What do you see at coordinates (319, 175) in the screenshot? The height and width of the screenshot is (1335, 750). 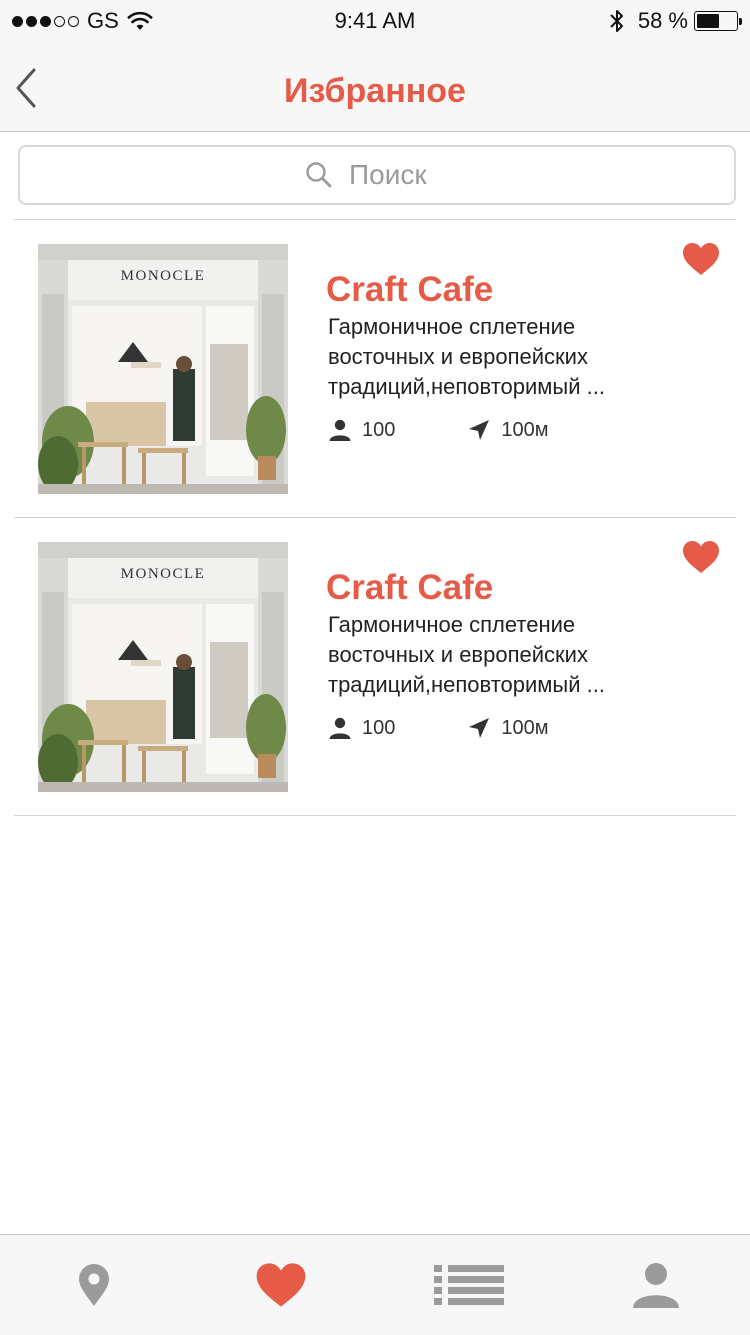 I see `search-icon` at bounding box center [319, 175].